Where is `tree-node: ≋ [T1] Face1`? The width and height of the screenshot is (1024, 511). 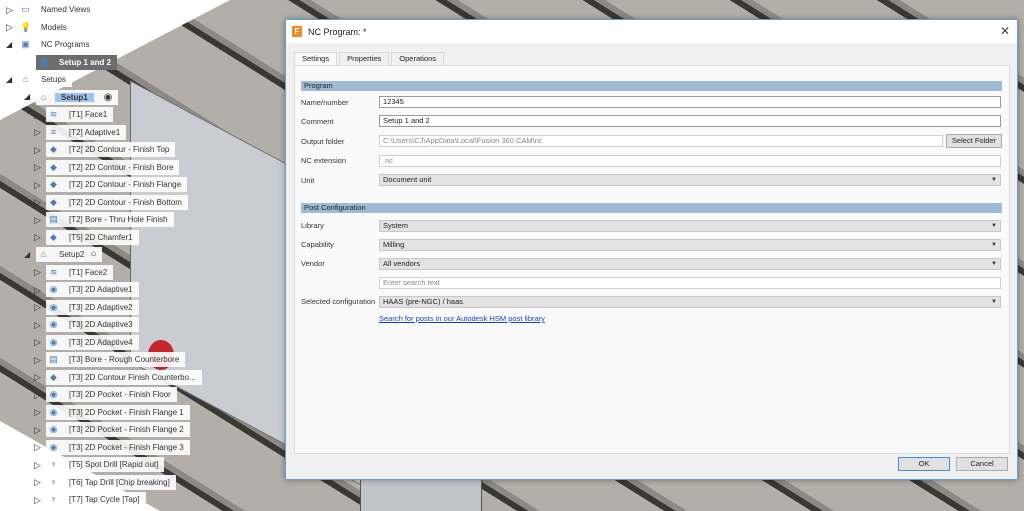
tree-node: ≋ [T1] Face1 is located at coordinates (80, 114).